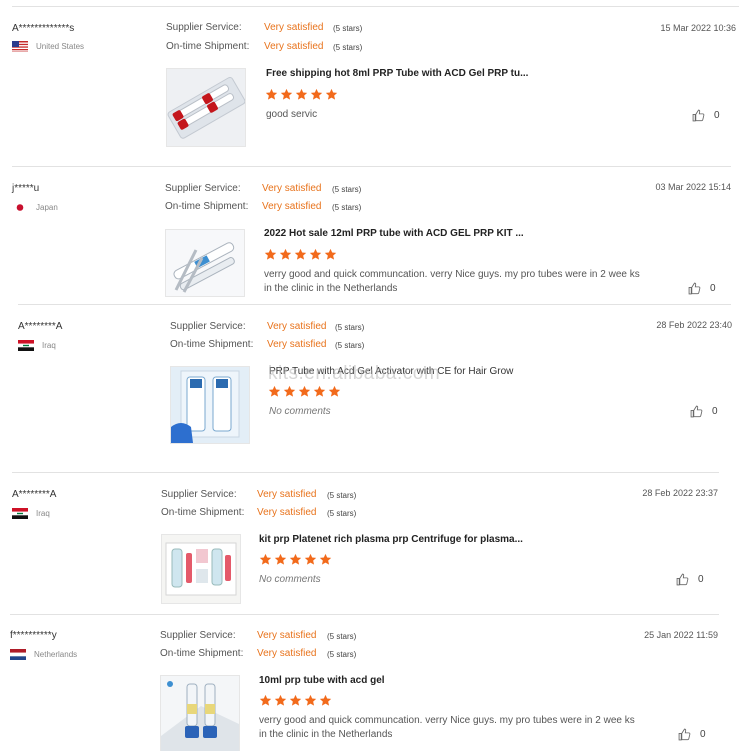  I want to click on country-label: Netherlands, so click(56, 654).